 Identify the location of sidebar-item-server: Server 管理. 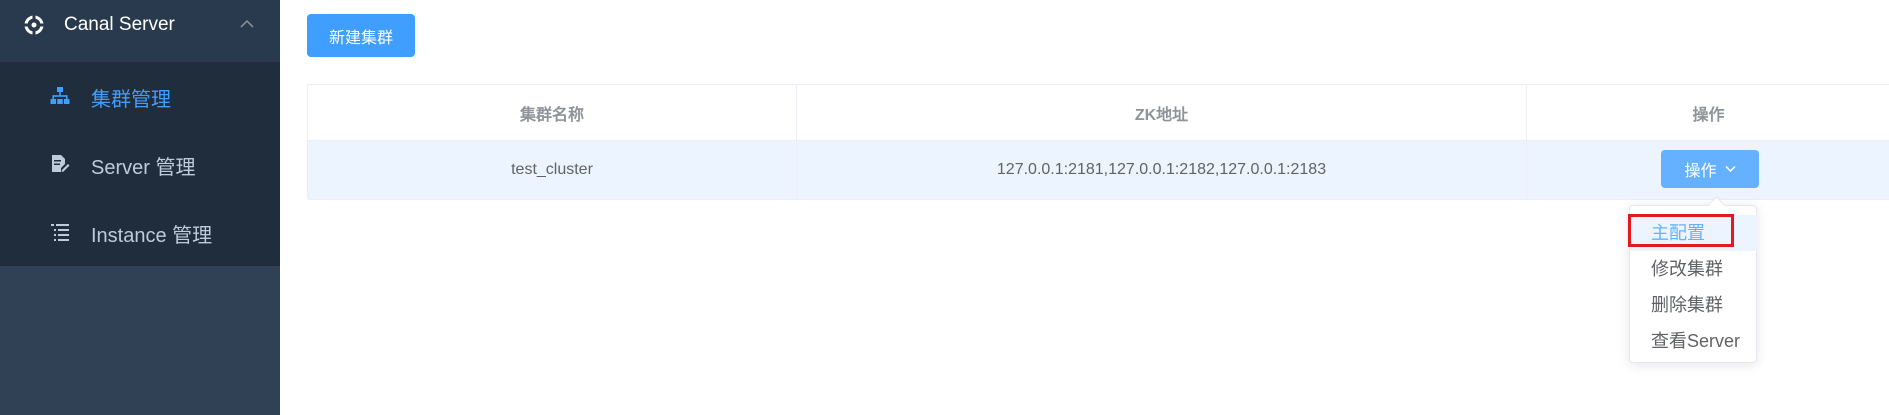
(140, 163).